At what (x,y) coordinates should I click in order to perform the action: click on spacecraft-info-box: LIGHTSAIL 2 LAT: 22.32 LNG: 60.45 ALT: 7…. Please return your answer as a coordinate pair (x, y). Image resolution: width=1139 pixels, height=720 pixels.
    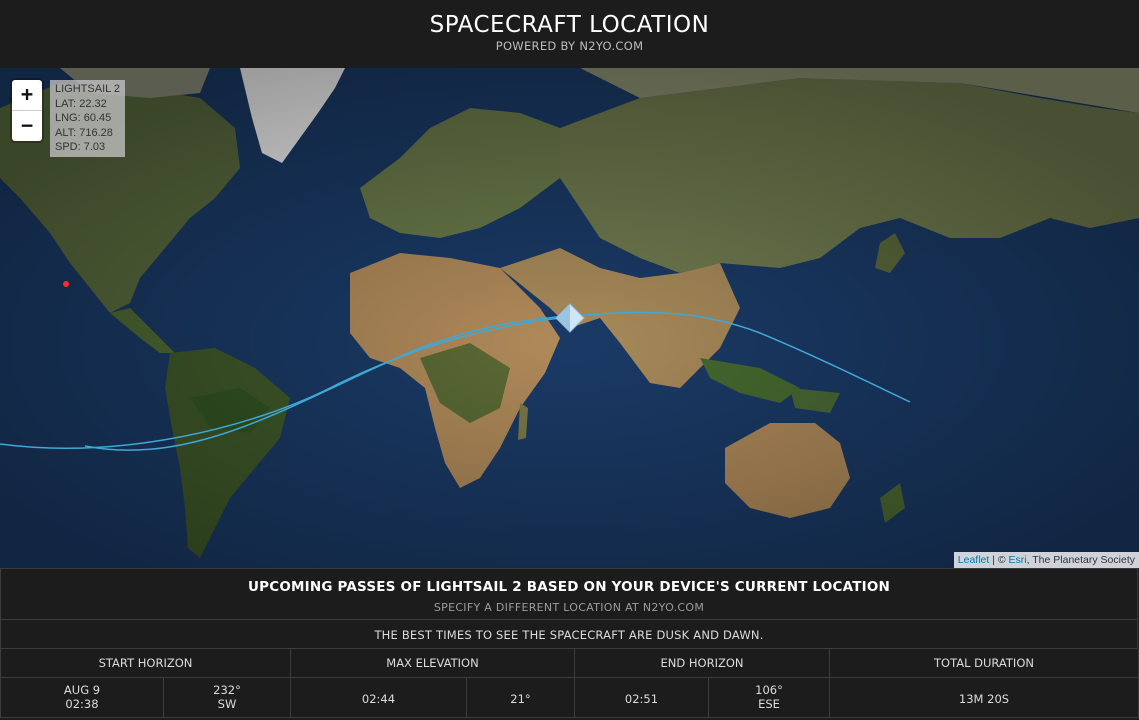
    Looking at the image, I should click on (88, 118).